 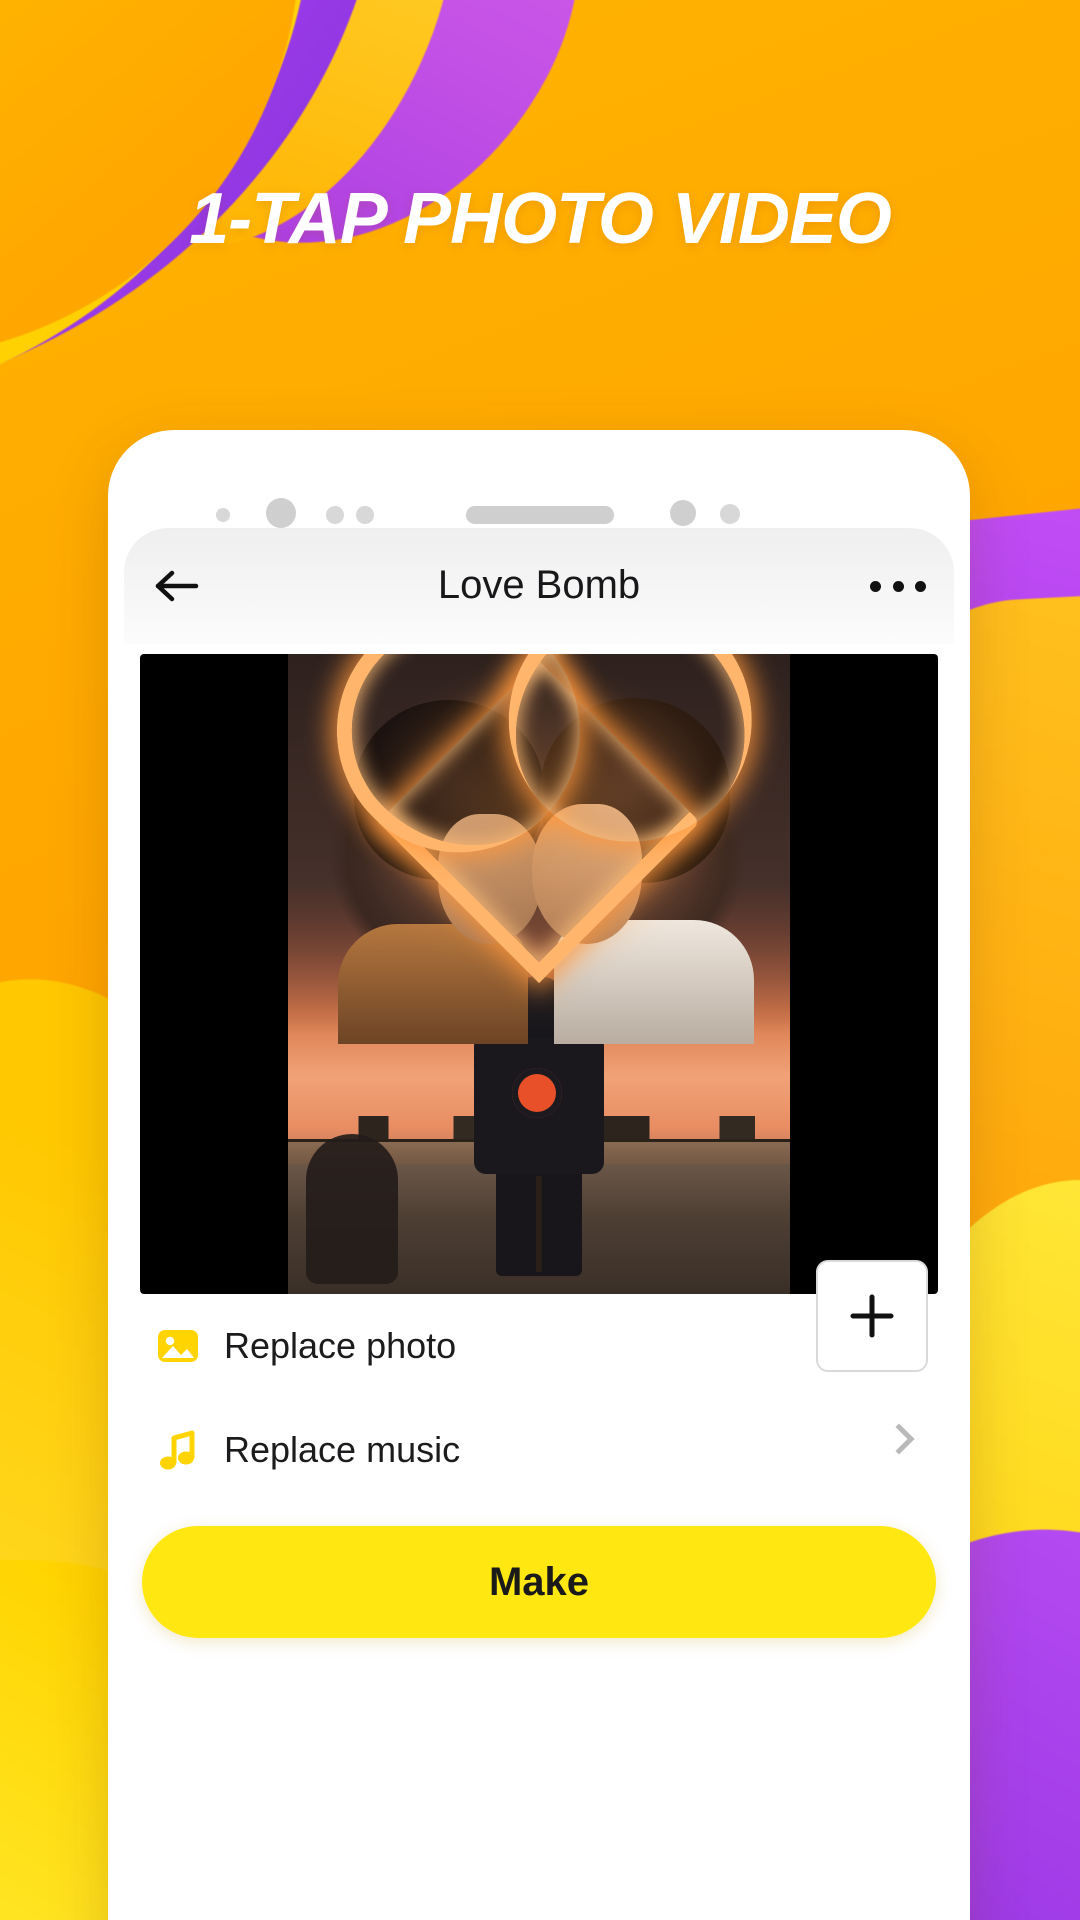 What do you see at coordinates (537, 1093) in the screenshot?
I see `preview-person-logo` at bounding box center [537, 1093].